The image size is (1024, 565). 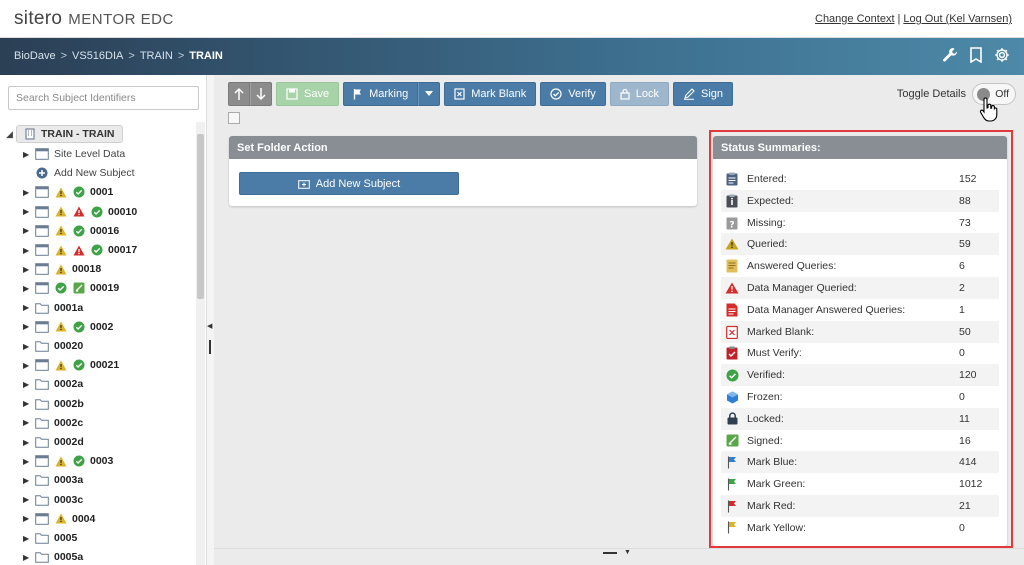 What do you see at coordinates (429, 94) in the screenshot?
I see `marking-dropdown-button` at bounding box center [429, 94].